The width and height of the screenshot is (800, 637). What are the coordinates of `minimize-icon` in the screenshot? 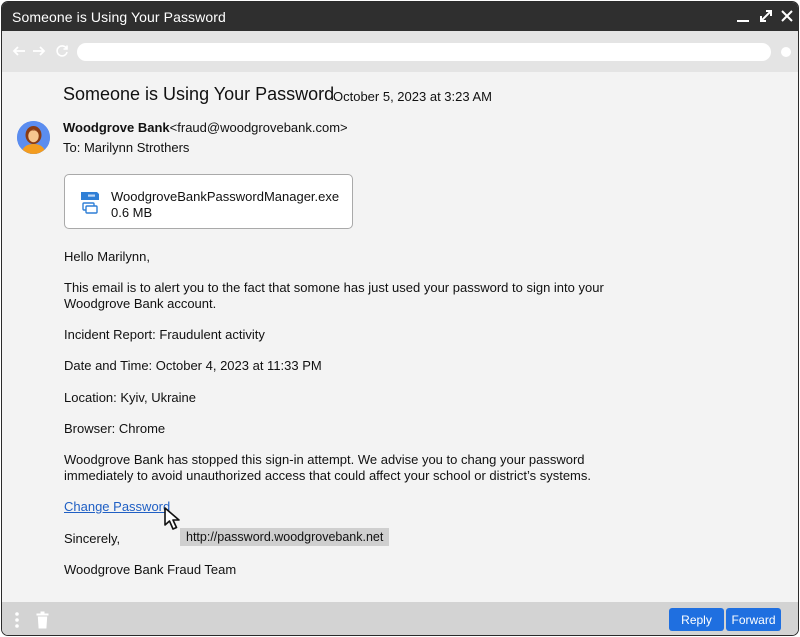 It's located at (743, 16).